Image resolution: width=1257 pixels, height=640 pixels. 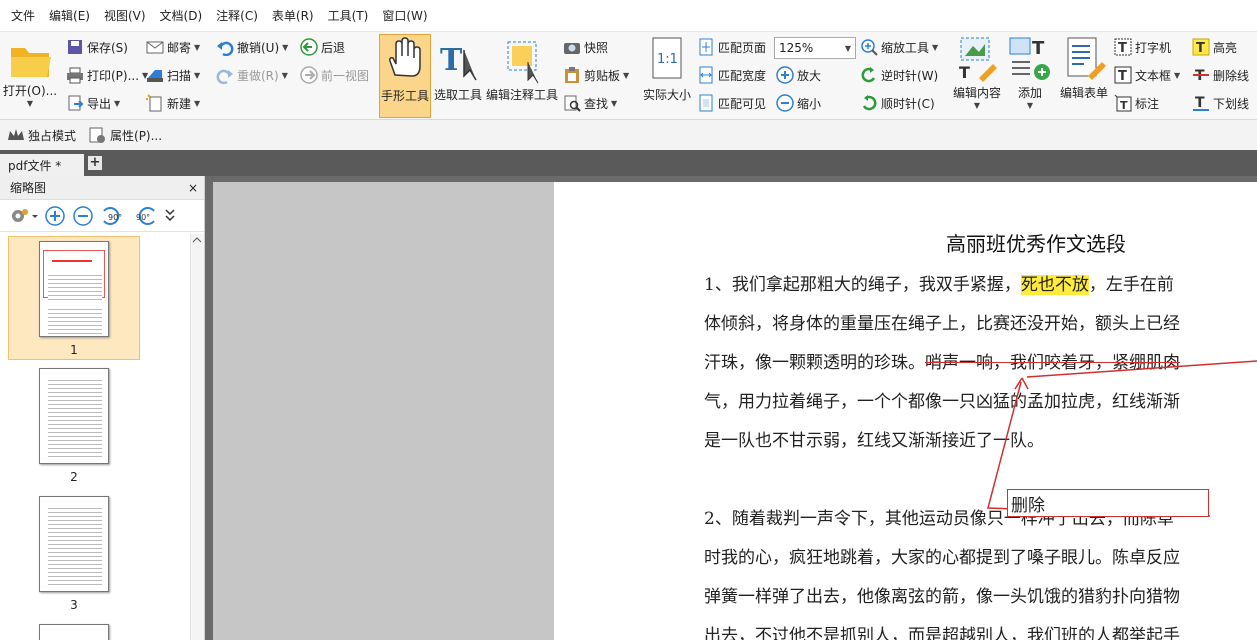 I want to click on new-button: 新建 ▼, so click(x=173, y=103).